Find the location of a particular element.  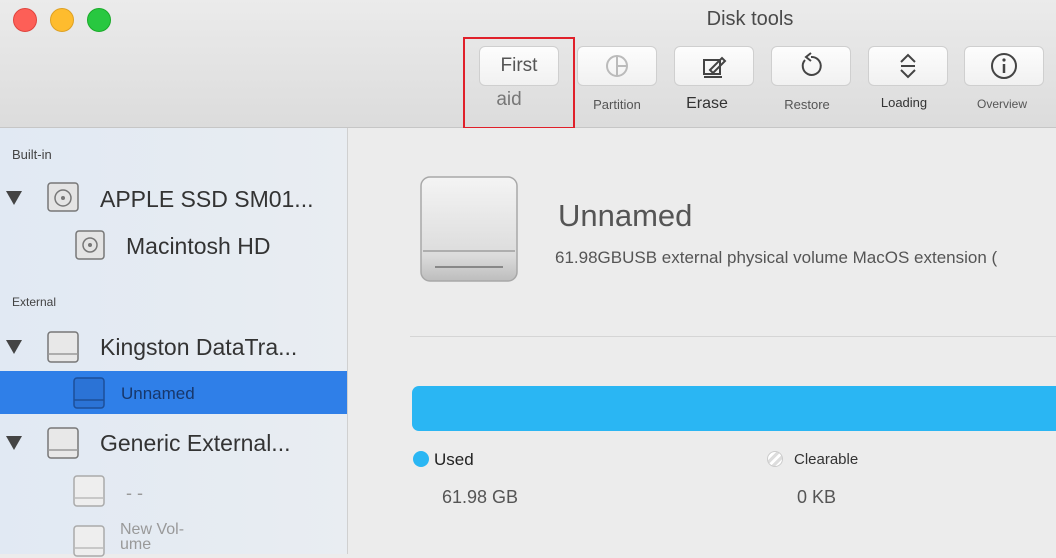

overview-button is located at coordinates (1004, 66).